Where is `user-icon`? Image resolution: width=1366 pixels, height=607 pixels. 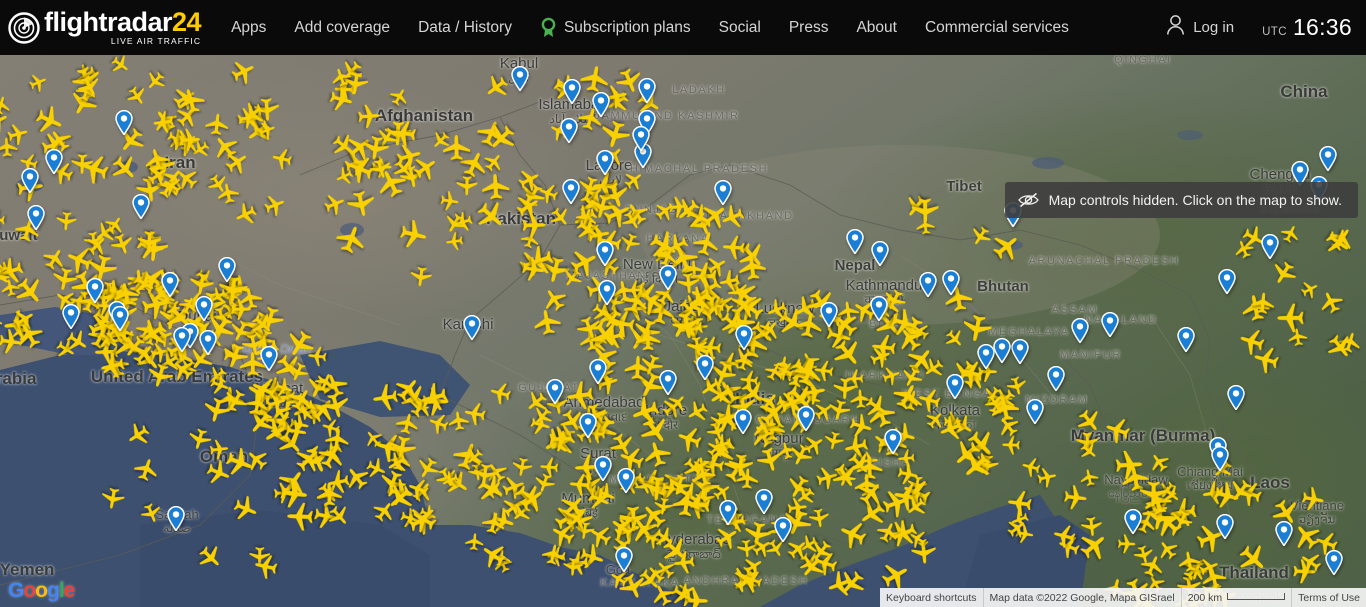
user-icon is located at coordinates (1175, 27).